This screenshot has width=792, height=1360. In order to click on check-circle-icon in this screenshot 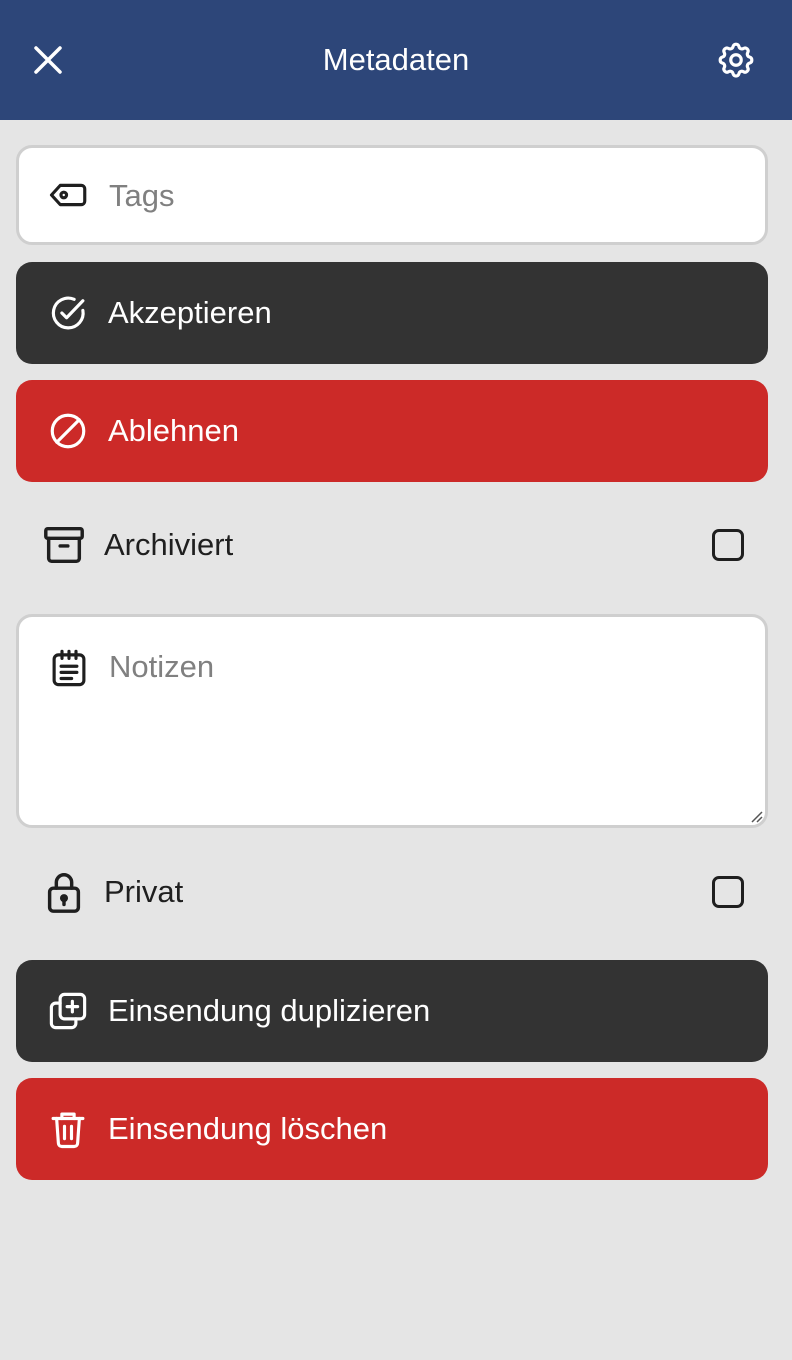, I will do `click(68, 313)`.